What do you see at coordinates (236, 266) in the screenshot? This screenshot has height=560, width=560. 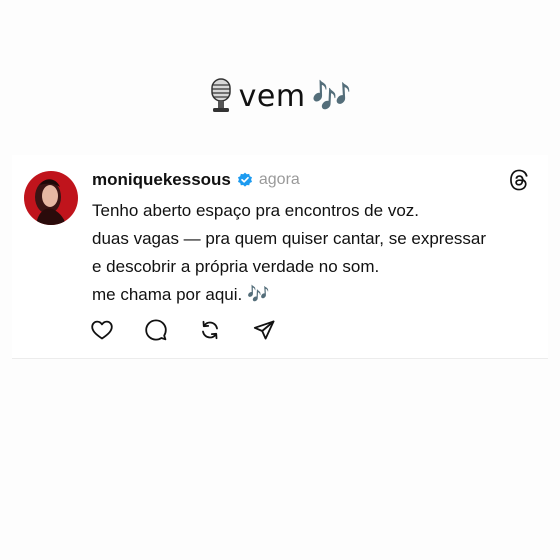 I see `post-line: e descobrir a própria verdade no som.` at bounding box center [236, 266].